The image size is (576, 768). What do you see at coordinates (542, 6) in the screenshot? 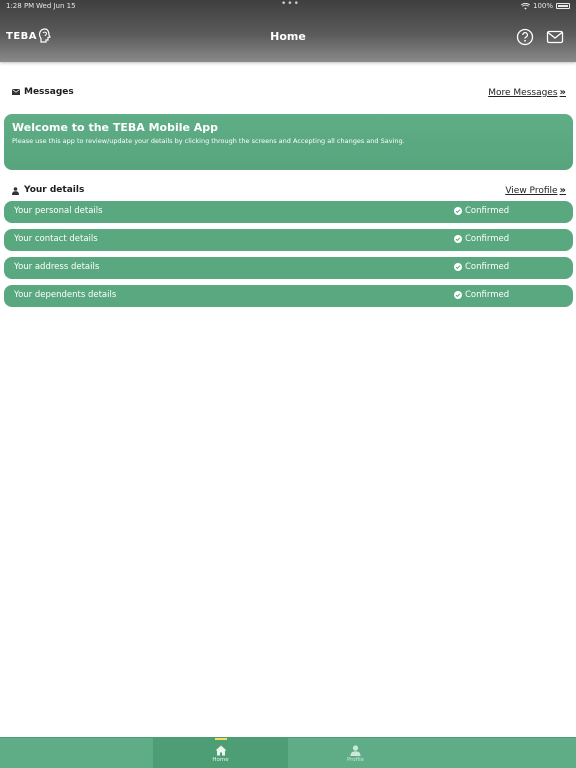
I see `battery-percent: 100%` at bounding box center [542, 6].